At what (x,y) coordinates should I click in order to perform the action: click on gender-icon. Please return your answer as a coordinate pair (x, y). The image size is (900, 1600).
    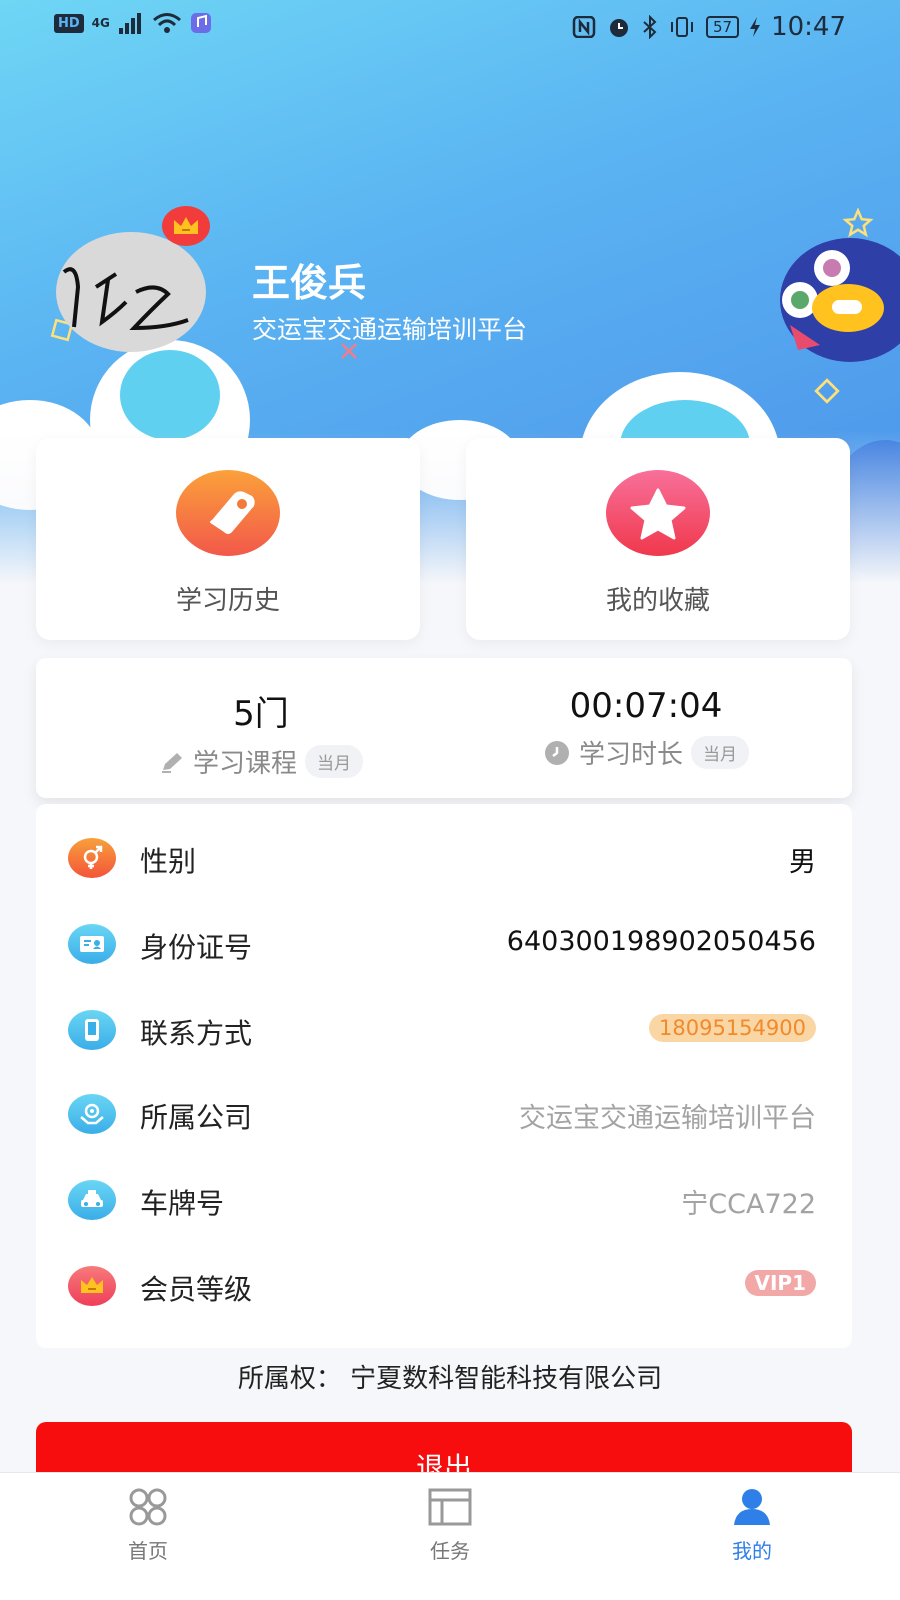
    Looking at the image, I should click on (92, 858).